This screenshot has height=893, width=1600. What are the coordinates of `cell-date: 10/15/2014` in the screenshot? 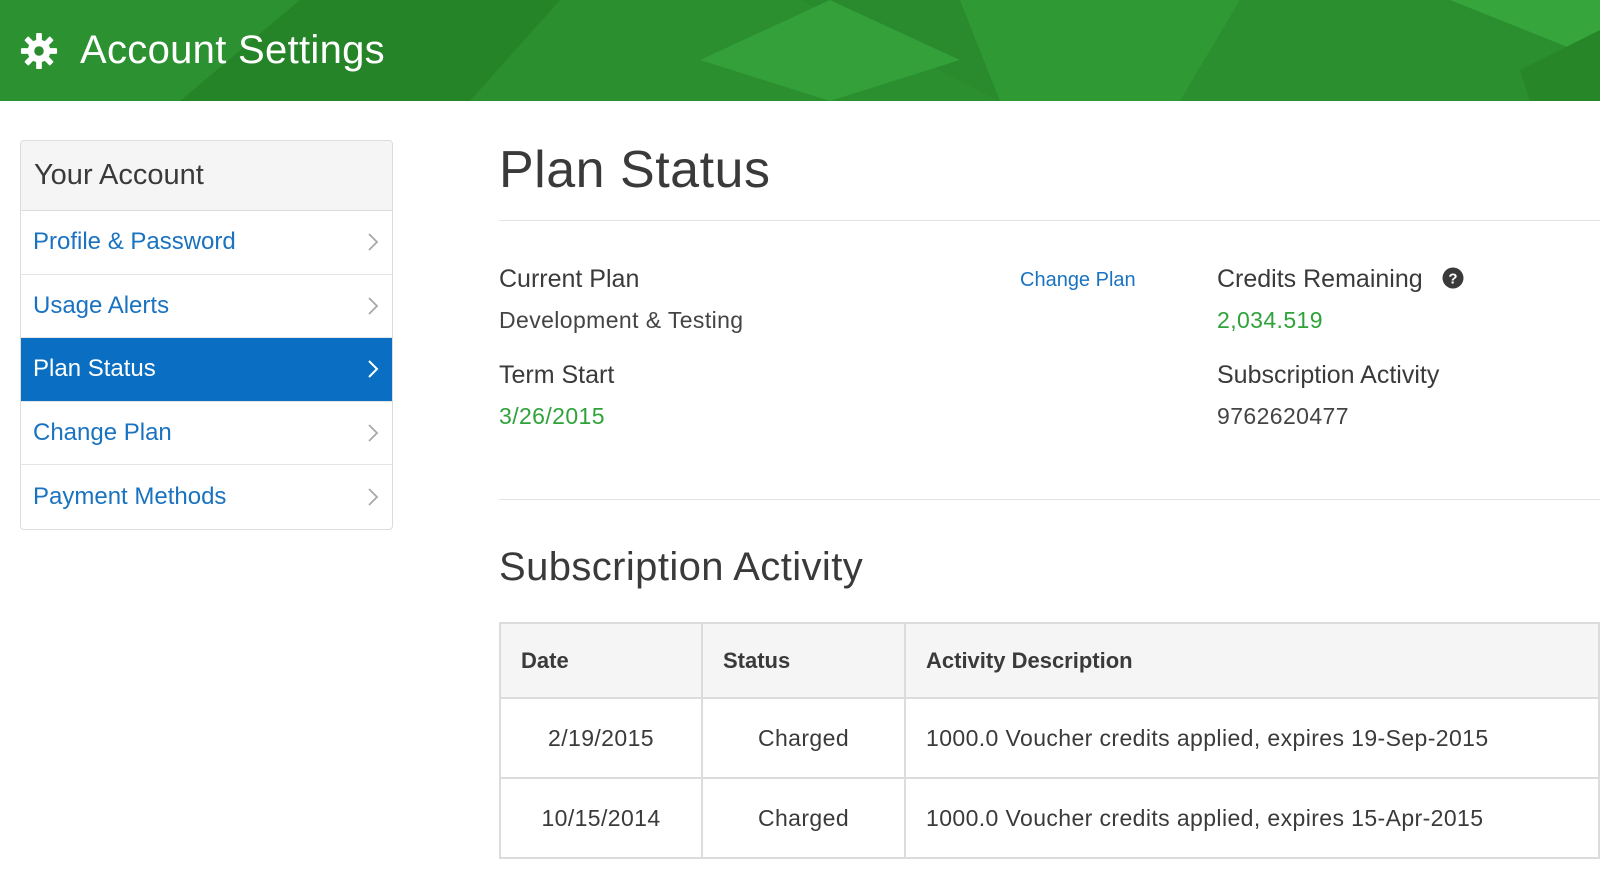 It's located at (601, 818).